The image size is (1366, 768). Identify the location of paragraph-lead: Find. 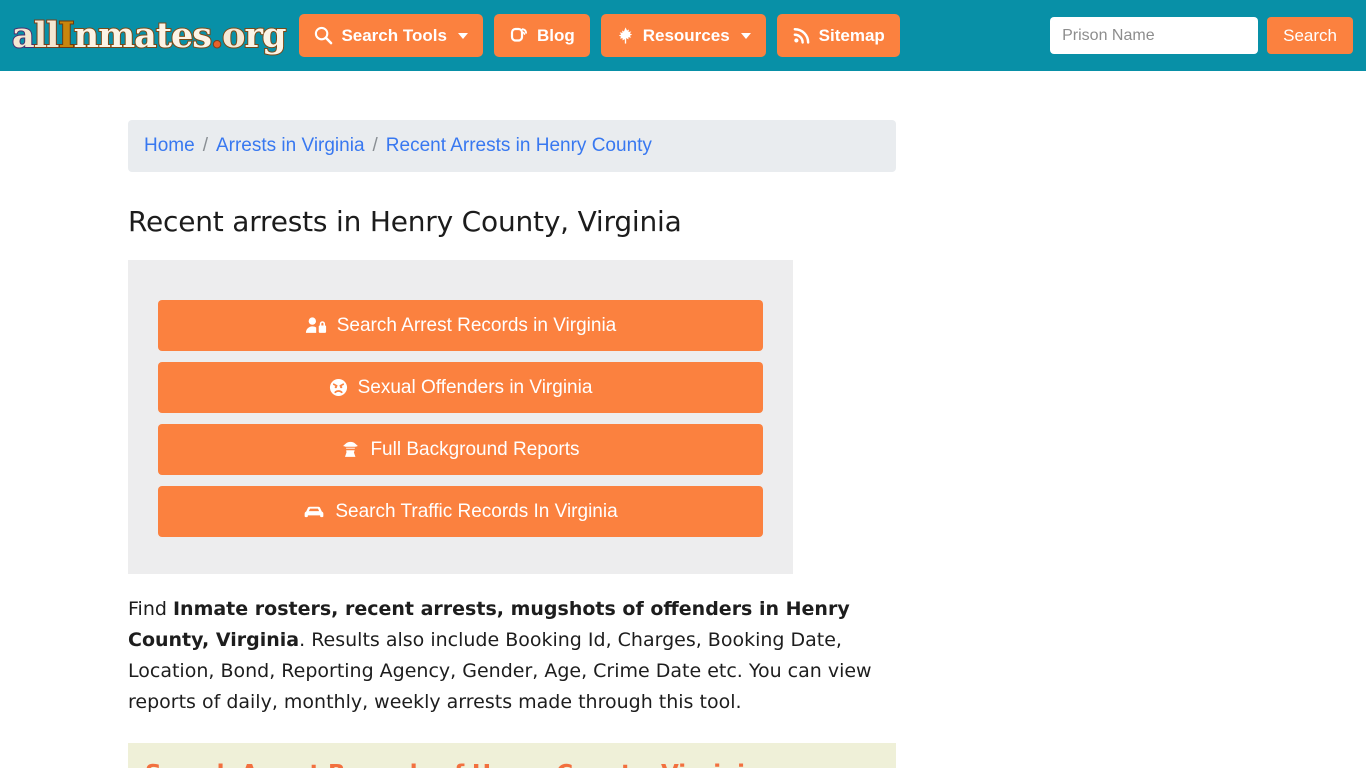
(150, 609).